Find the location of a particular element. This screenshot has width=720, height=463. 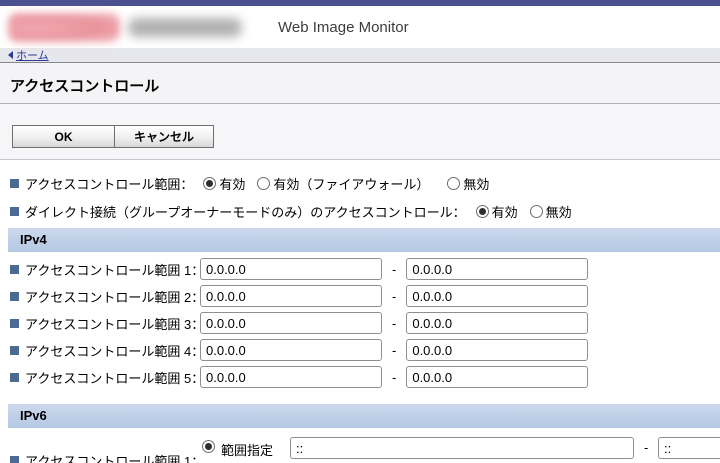

ipv6-range-1-end-input is located at coordinates (689, 448).